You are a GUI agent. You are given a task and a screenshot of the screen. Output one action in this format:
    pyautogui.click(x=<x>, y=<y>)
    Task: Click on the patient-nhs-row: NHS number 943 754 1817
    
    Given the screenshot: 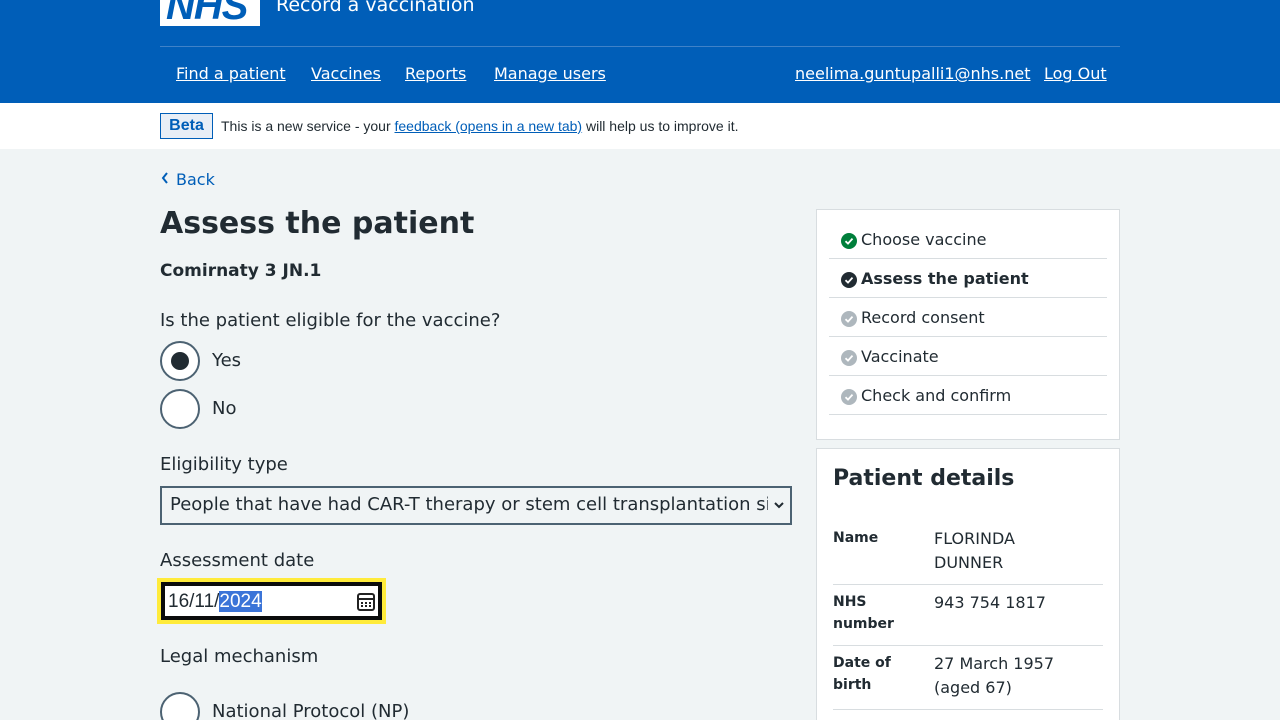 What is the action you would take?
    pyautogui.click(x=968, y=618)
    